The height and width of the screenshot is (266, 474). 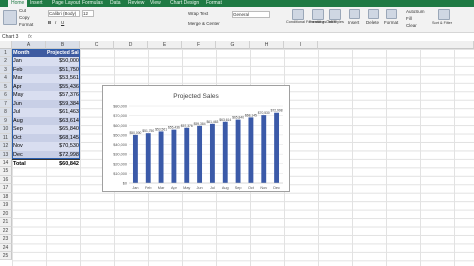 I want to click on select-all-corner, so click(x=6, y=45).